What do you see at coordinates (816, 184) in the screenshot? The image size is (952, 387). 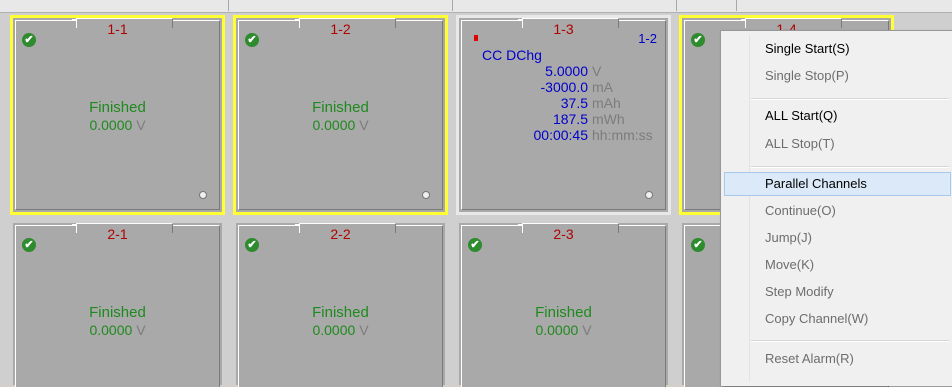 I see `menu-item-parallel-channels: Parallel Channels` at bounding box center [816, 184].